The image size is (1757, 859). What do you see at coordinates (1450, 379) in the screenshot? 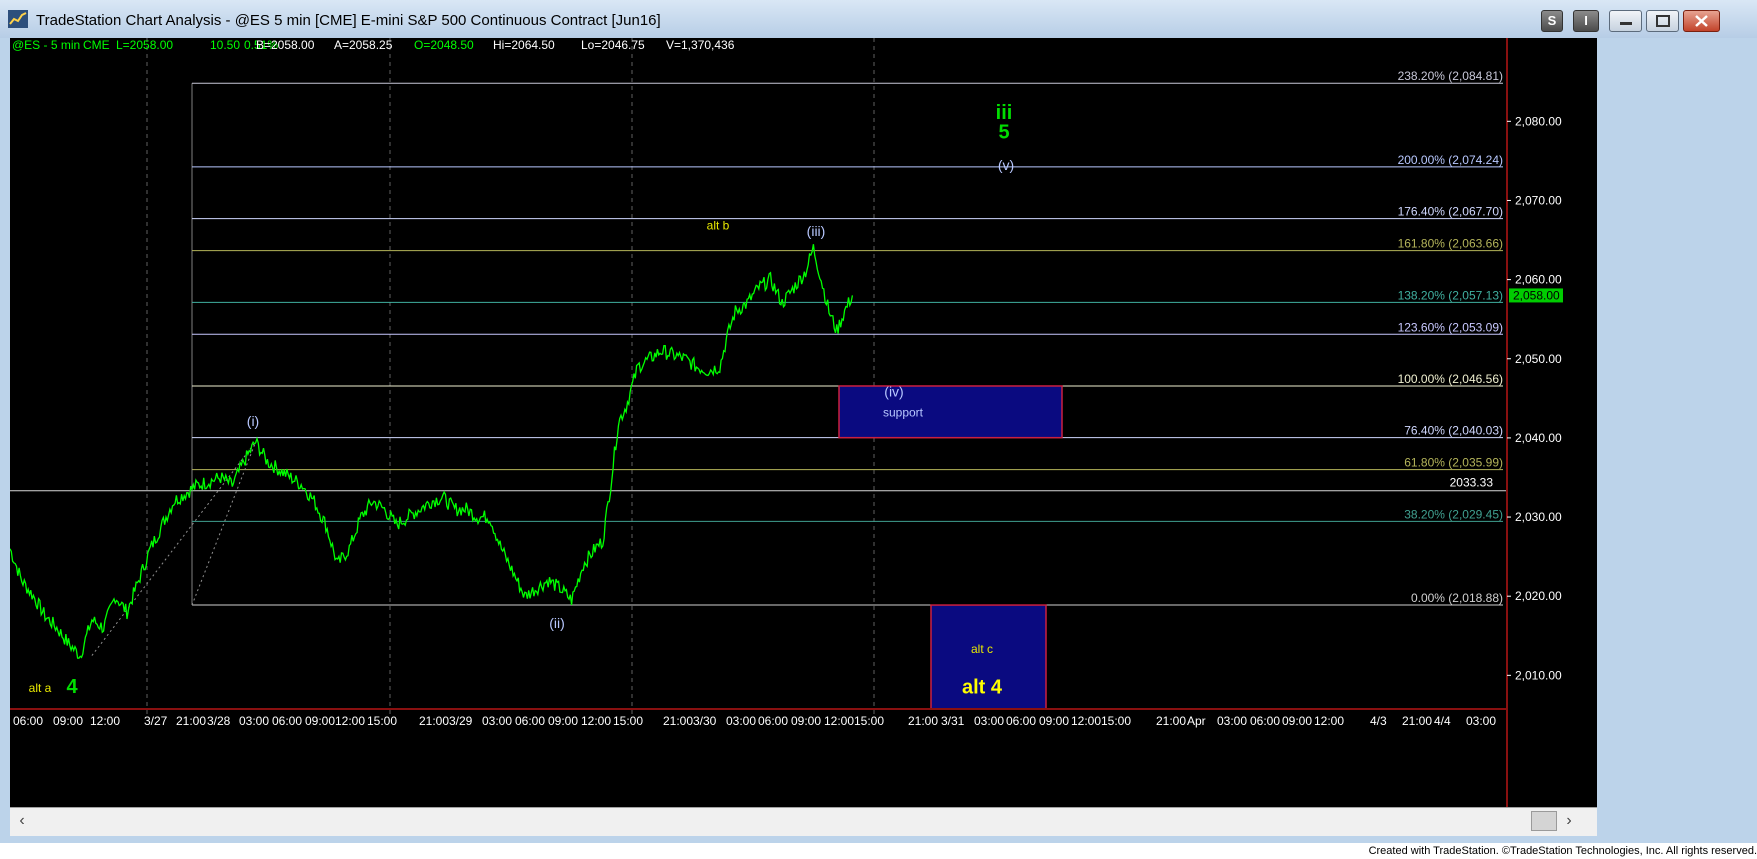
I see `fib-level-label: 100.00% (2,046.56)` at bounding box center [1450, 379].